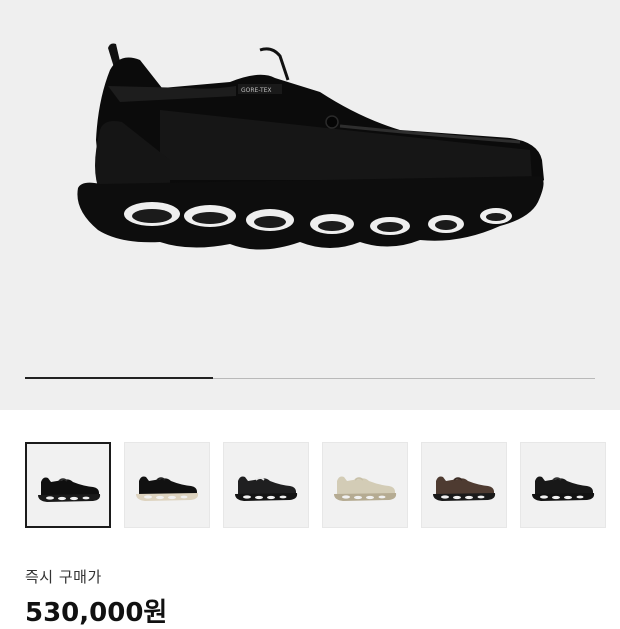  Describe the element at coordinates (63, 577) in the screenshot. I see `instant-buy-price-label: 즉시 구매가` at that location.